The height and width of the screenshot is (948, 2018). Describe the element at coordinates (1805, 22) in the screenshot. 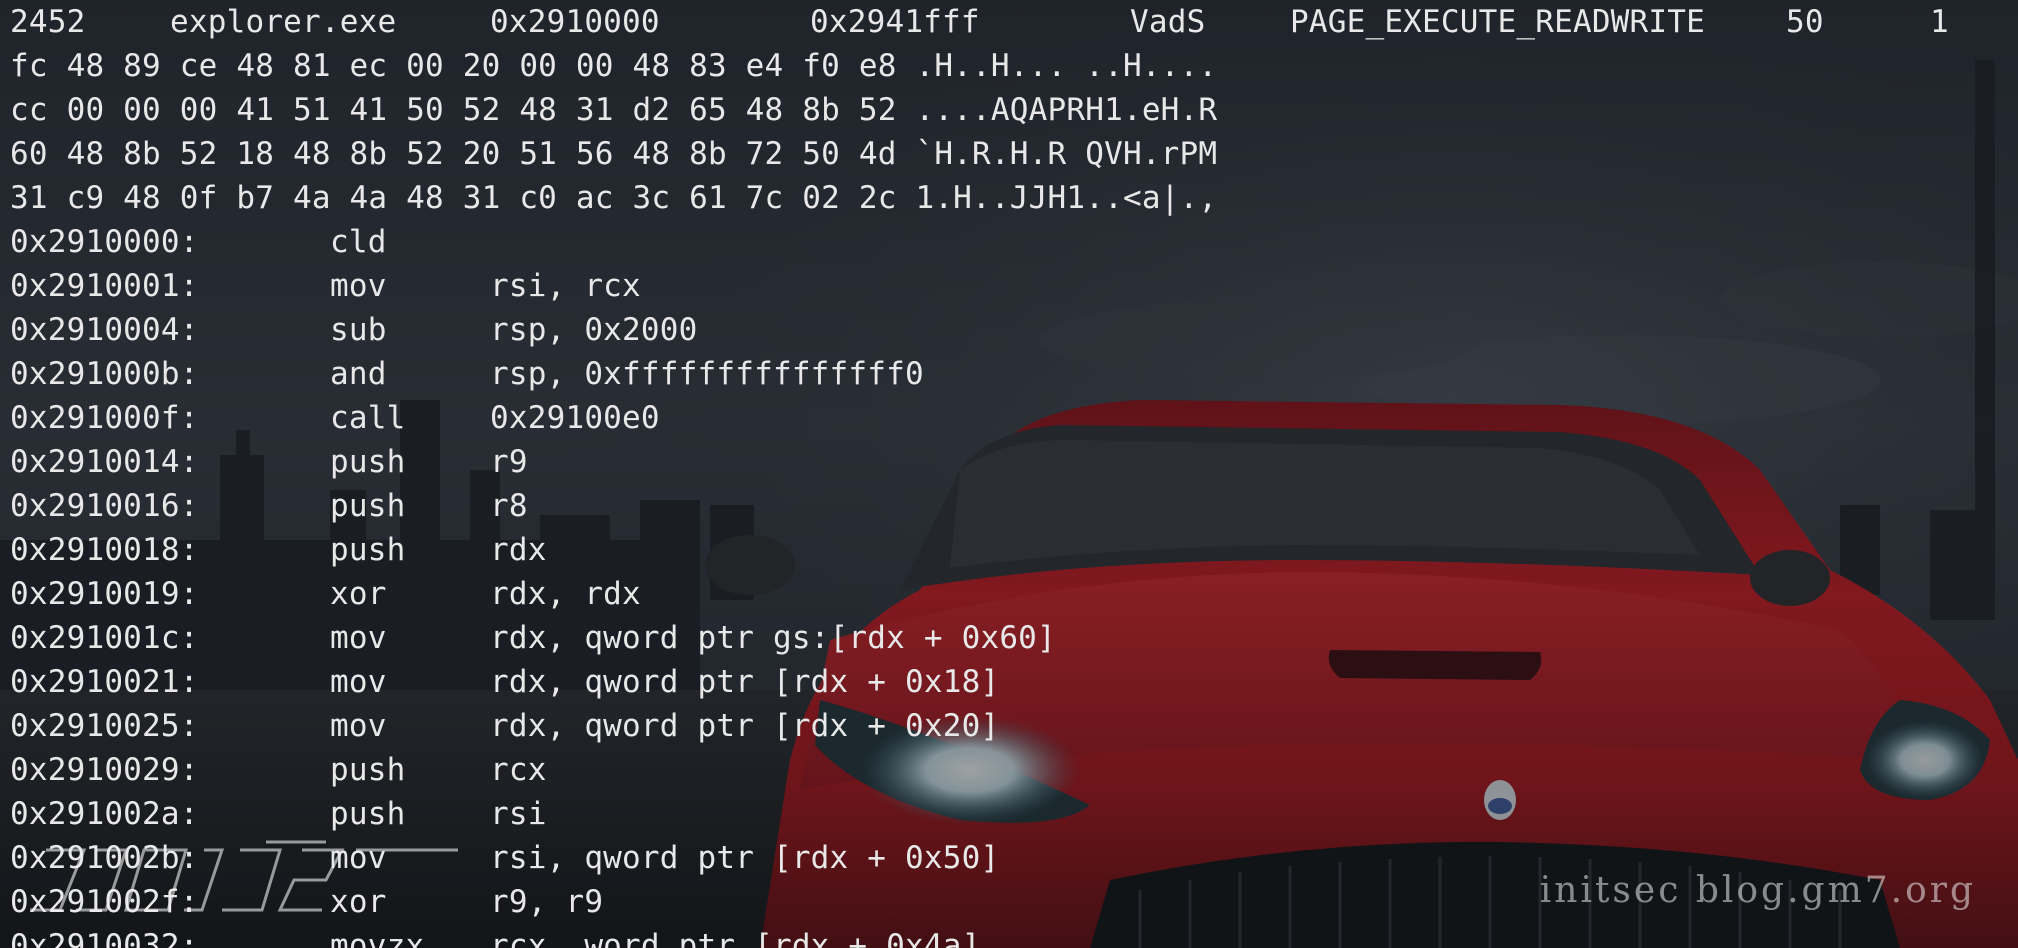

I see `commit-cell: 50` at that location.